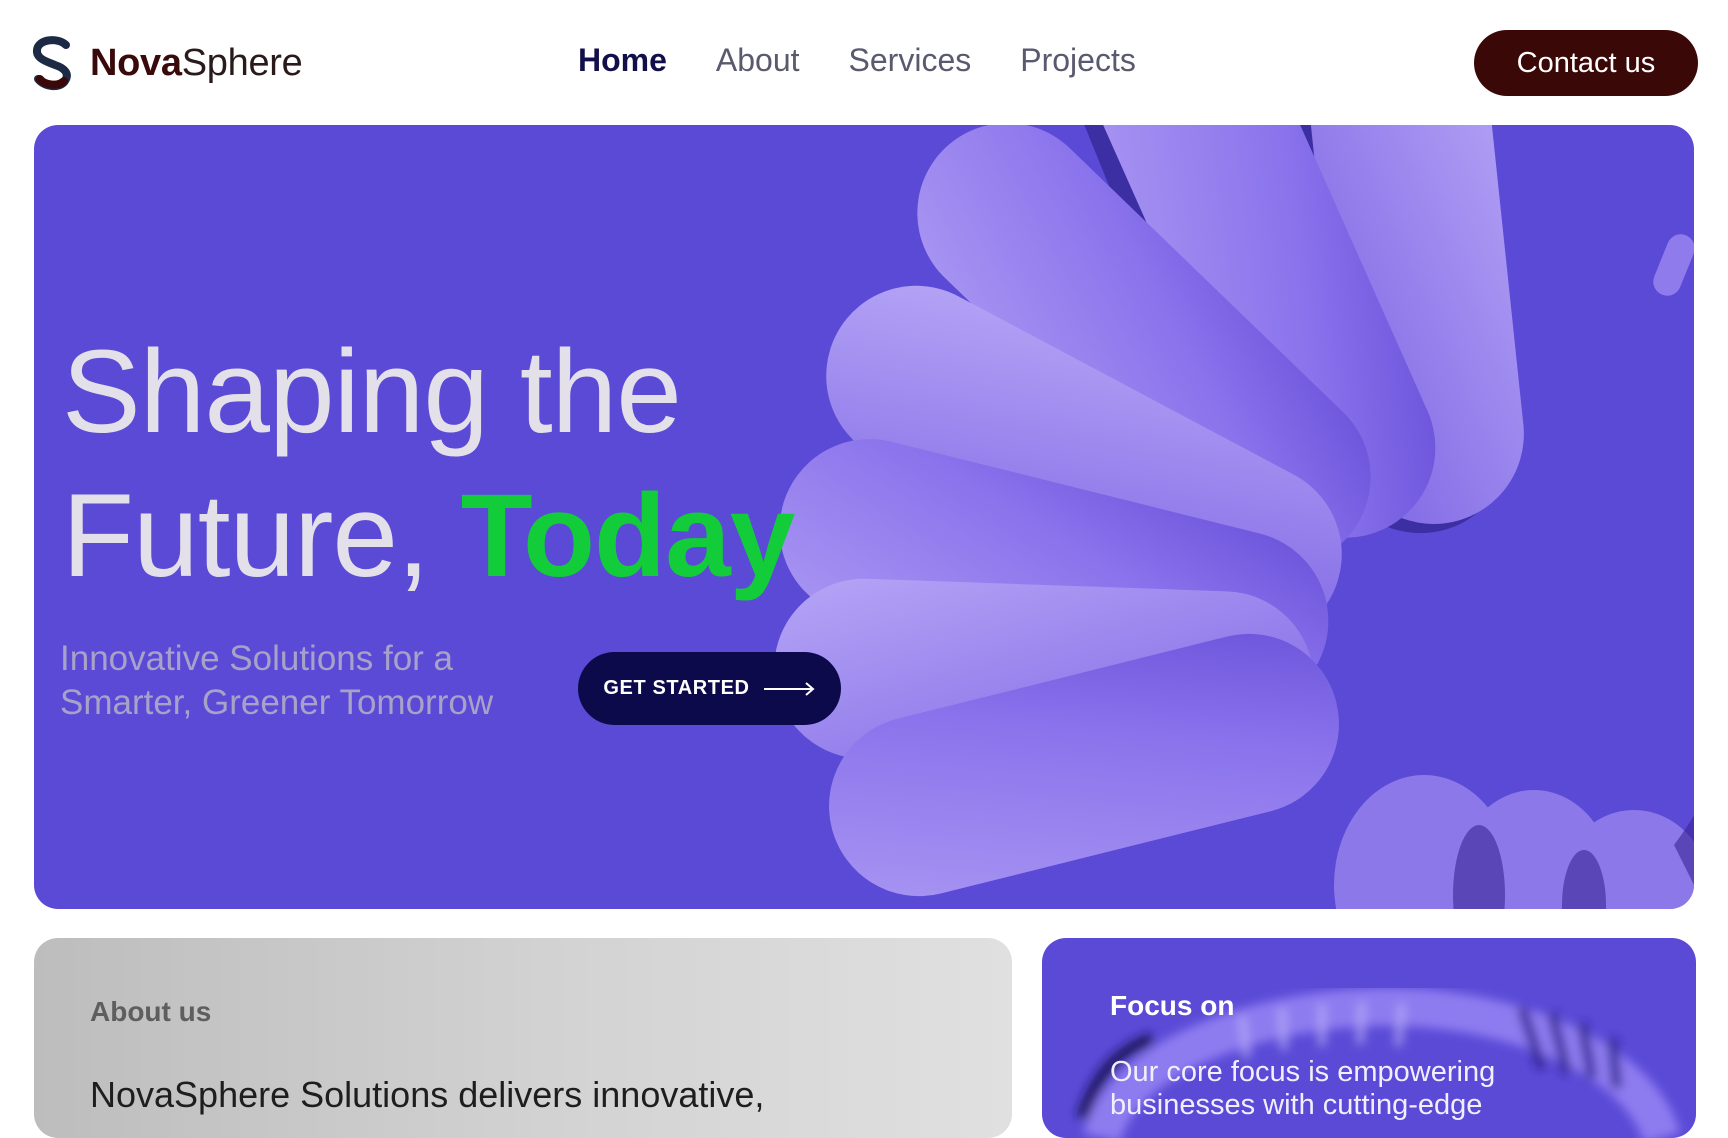 The image size is (1728, 1138). I want to click on hero-title-accent: Today, so click(628, 536).